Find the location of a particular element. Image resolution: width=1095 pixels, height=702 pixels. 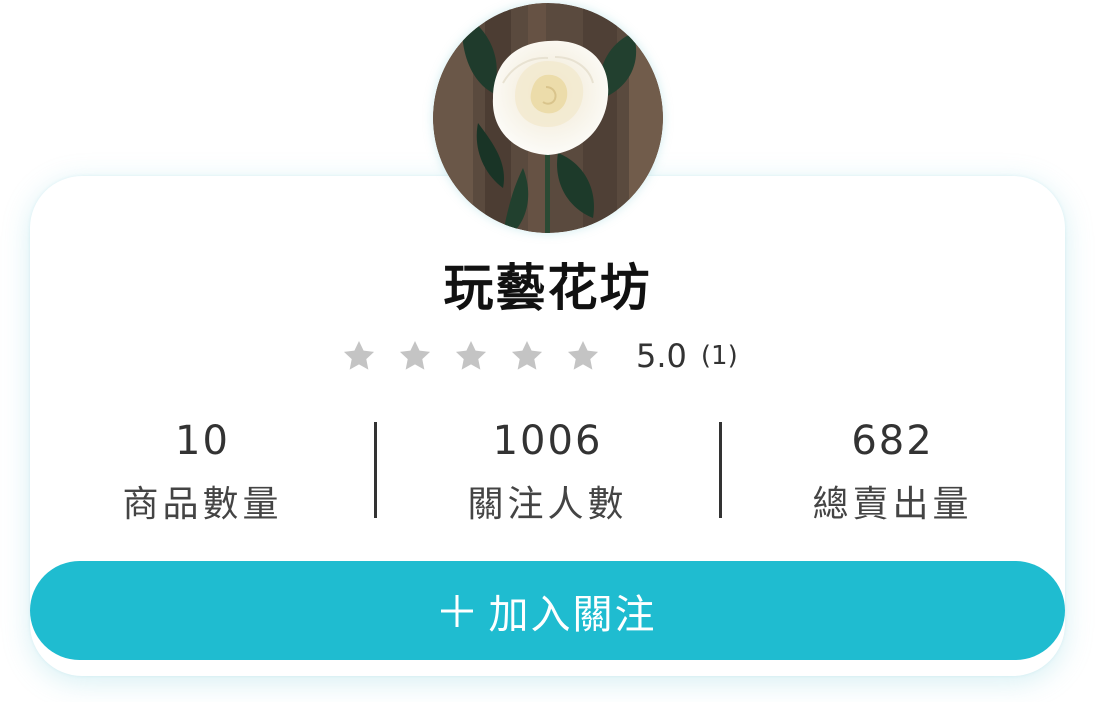

stat-products-value: 10 is located at coordinates (202, 441).